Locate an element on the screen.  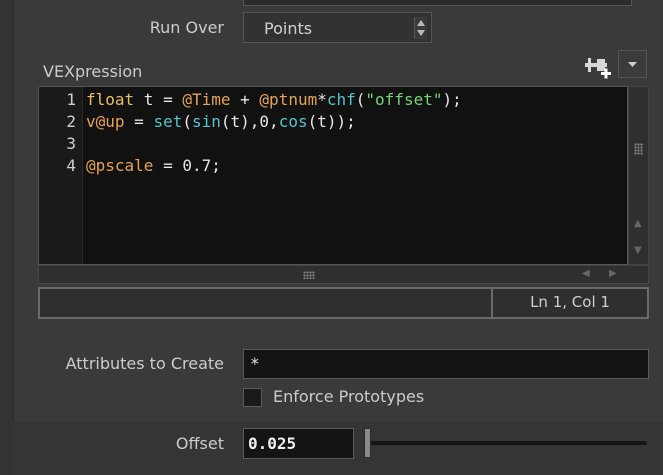
code-line: v@up = set(sin(t),0,cos(t)); is located at coordinates (221, 121).